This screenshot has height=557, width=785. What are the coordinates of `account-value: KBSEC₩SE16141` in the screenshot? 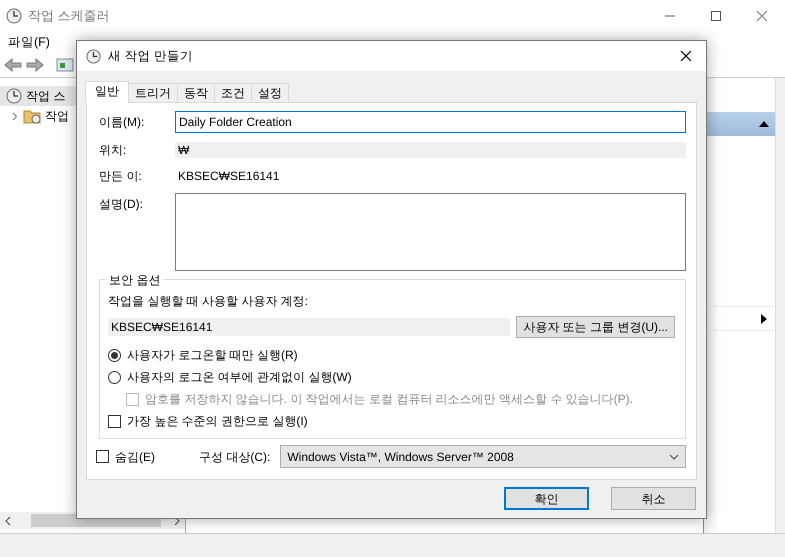 It's located at (309, 327).